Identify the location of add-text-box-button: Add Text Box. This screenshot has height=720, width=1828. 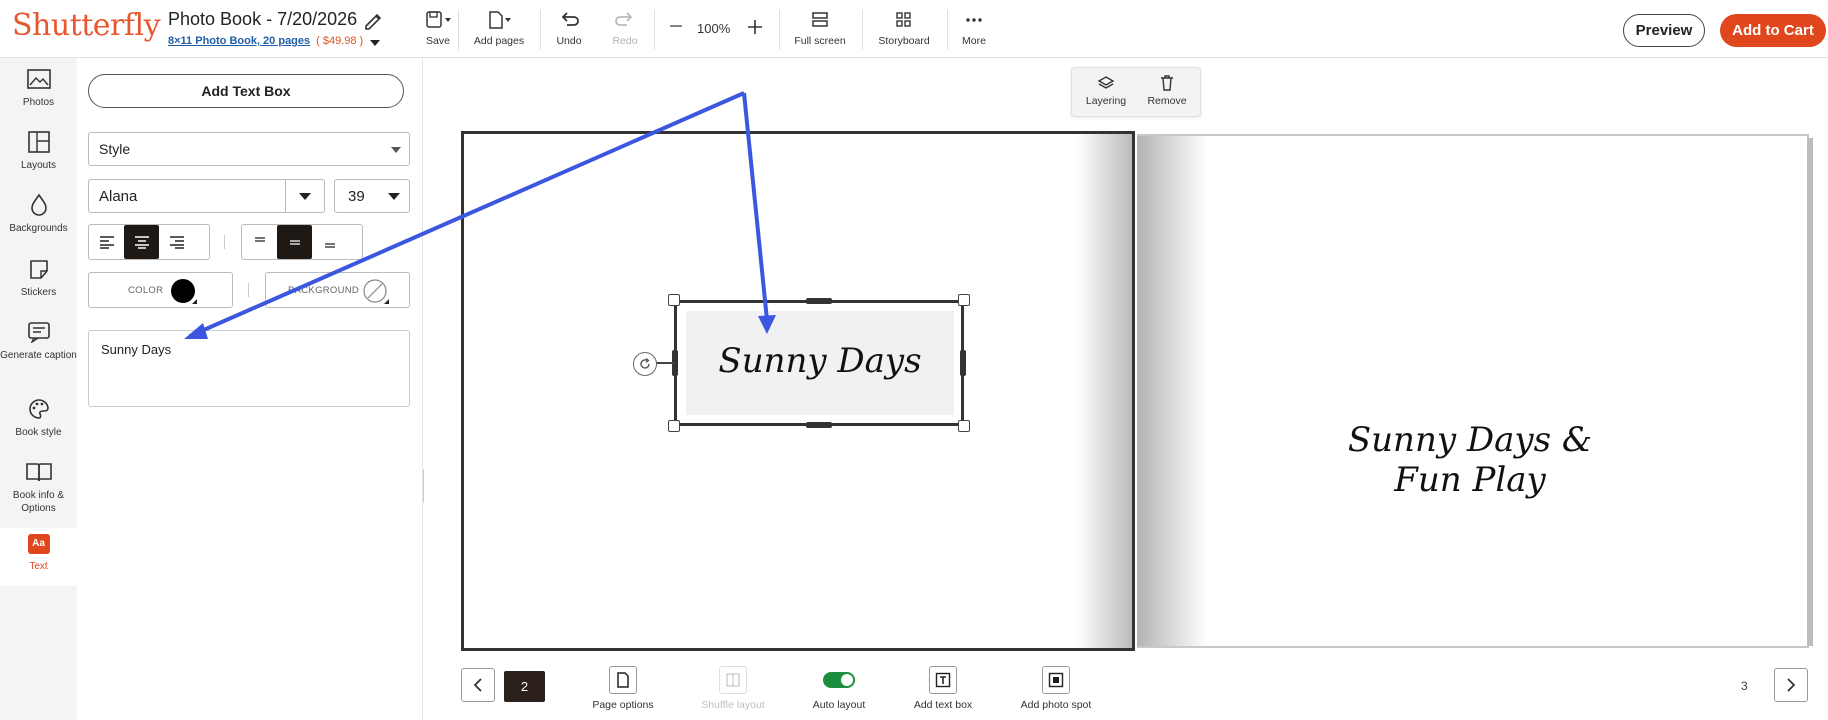
(246, 91).